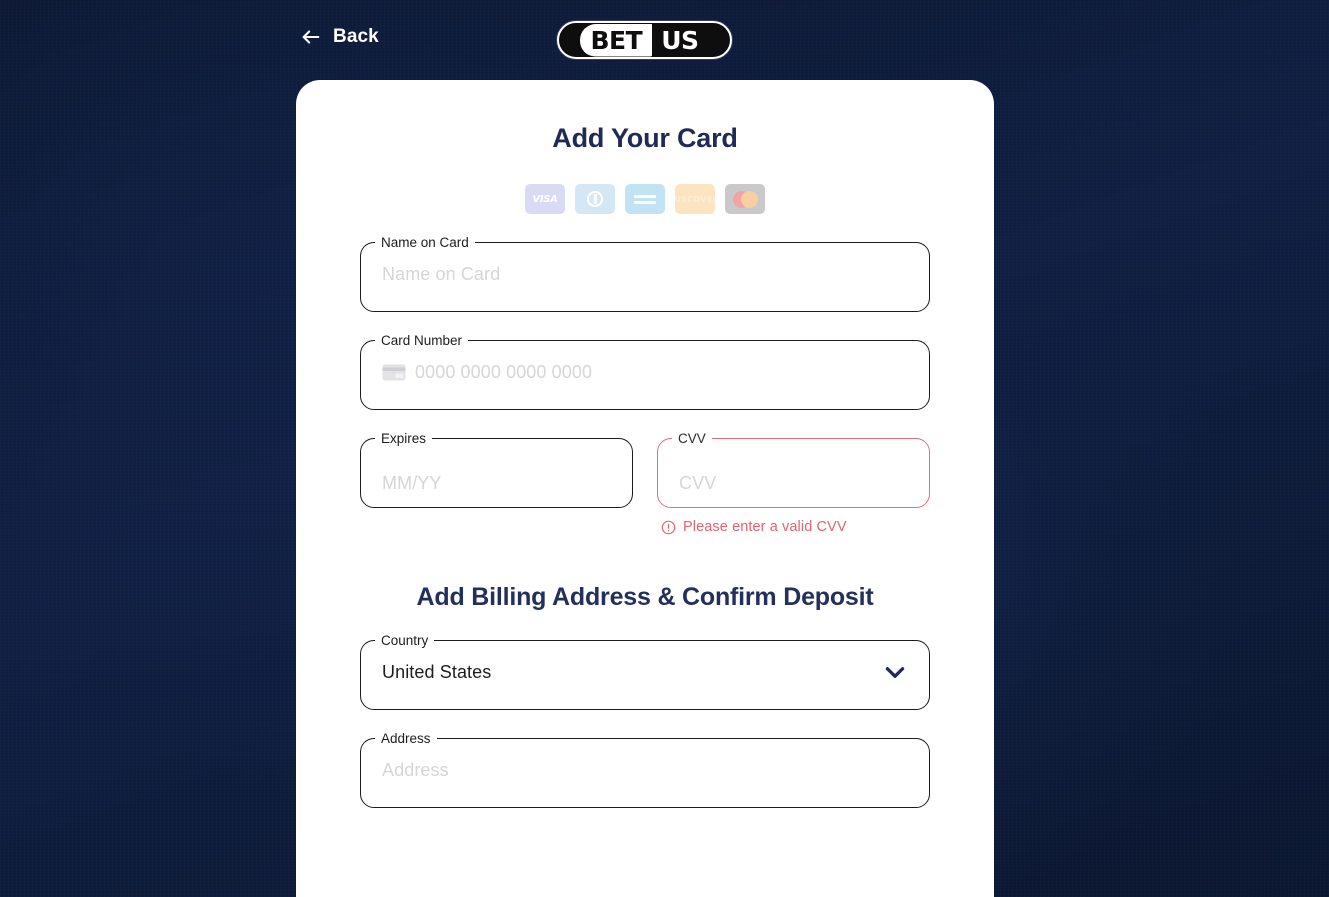 The width and height of the screenshot is (1329, 897). I want to click on address-body: Address, so click(645, 770).